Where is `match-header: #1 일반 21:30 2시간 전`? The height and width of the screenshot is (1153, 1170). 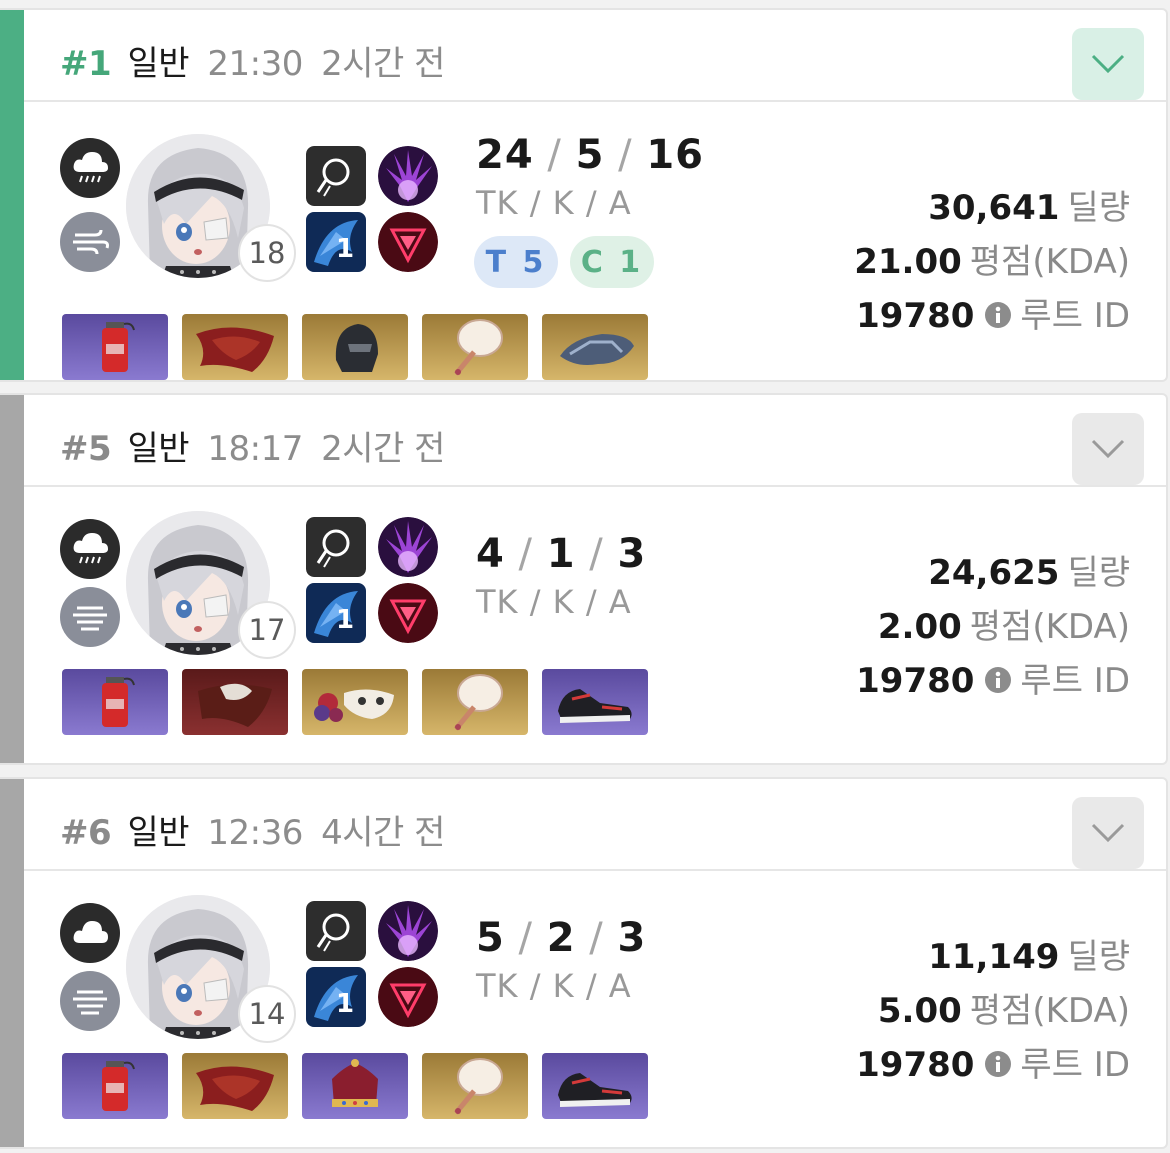 match-header: #1 일반 21:30 2시간 전 is located at coordinates (595, 56).